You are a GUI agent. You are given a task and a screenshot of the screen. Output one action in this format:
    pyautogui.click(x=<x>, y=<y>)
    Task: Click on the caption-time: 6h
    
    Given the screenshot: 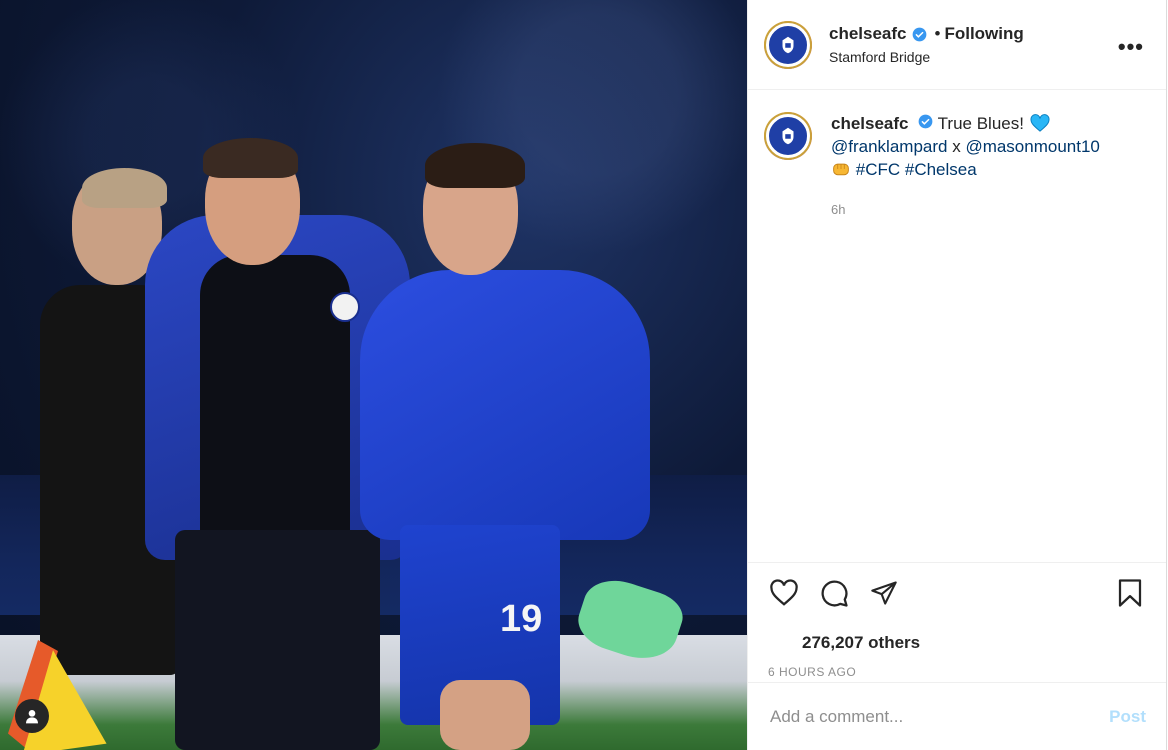 What is the action you would take?
    pyautogui.click(x=981, y=209)
    